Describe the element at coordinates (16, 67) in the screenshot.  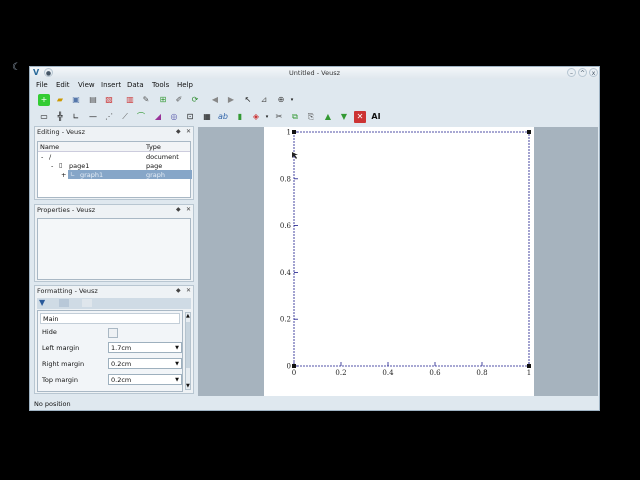
I see `desktop-menu-icon: ☾` at that location.